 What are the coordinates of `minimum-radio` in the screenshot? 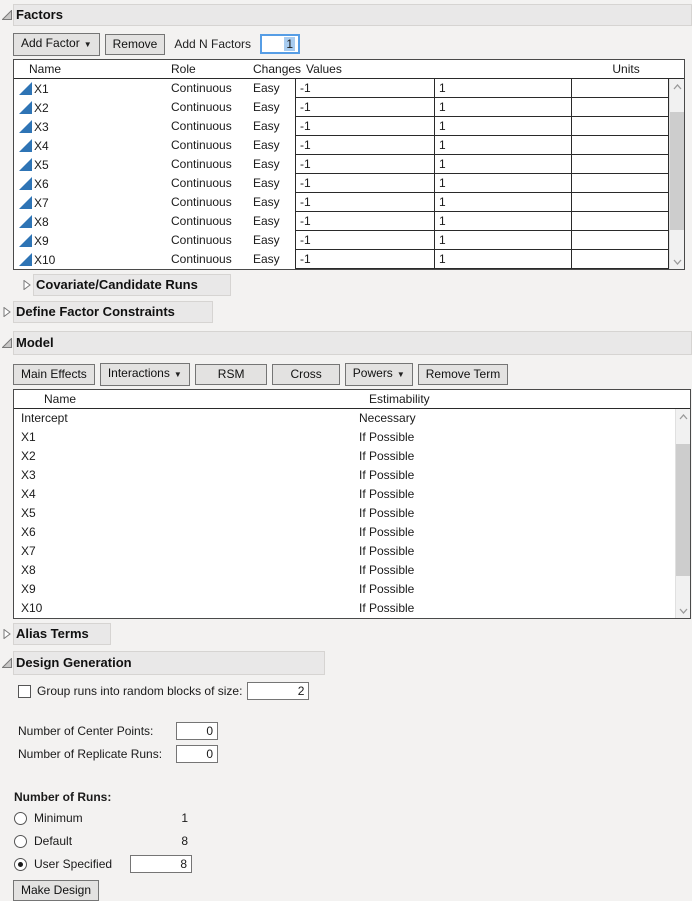 It's located at (20, 818).